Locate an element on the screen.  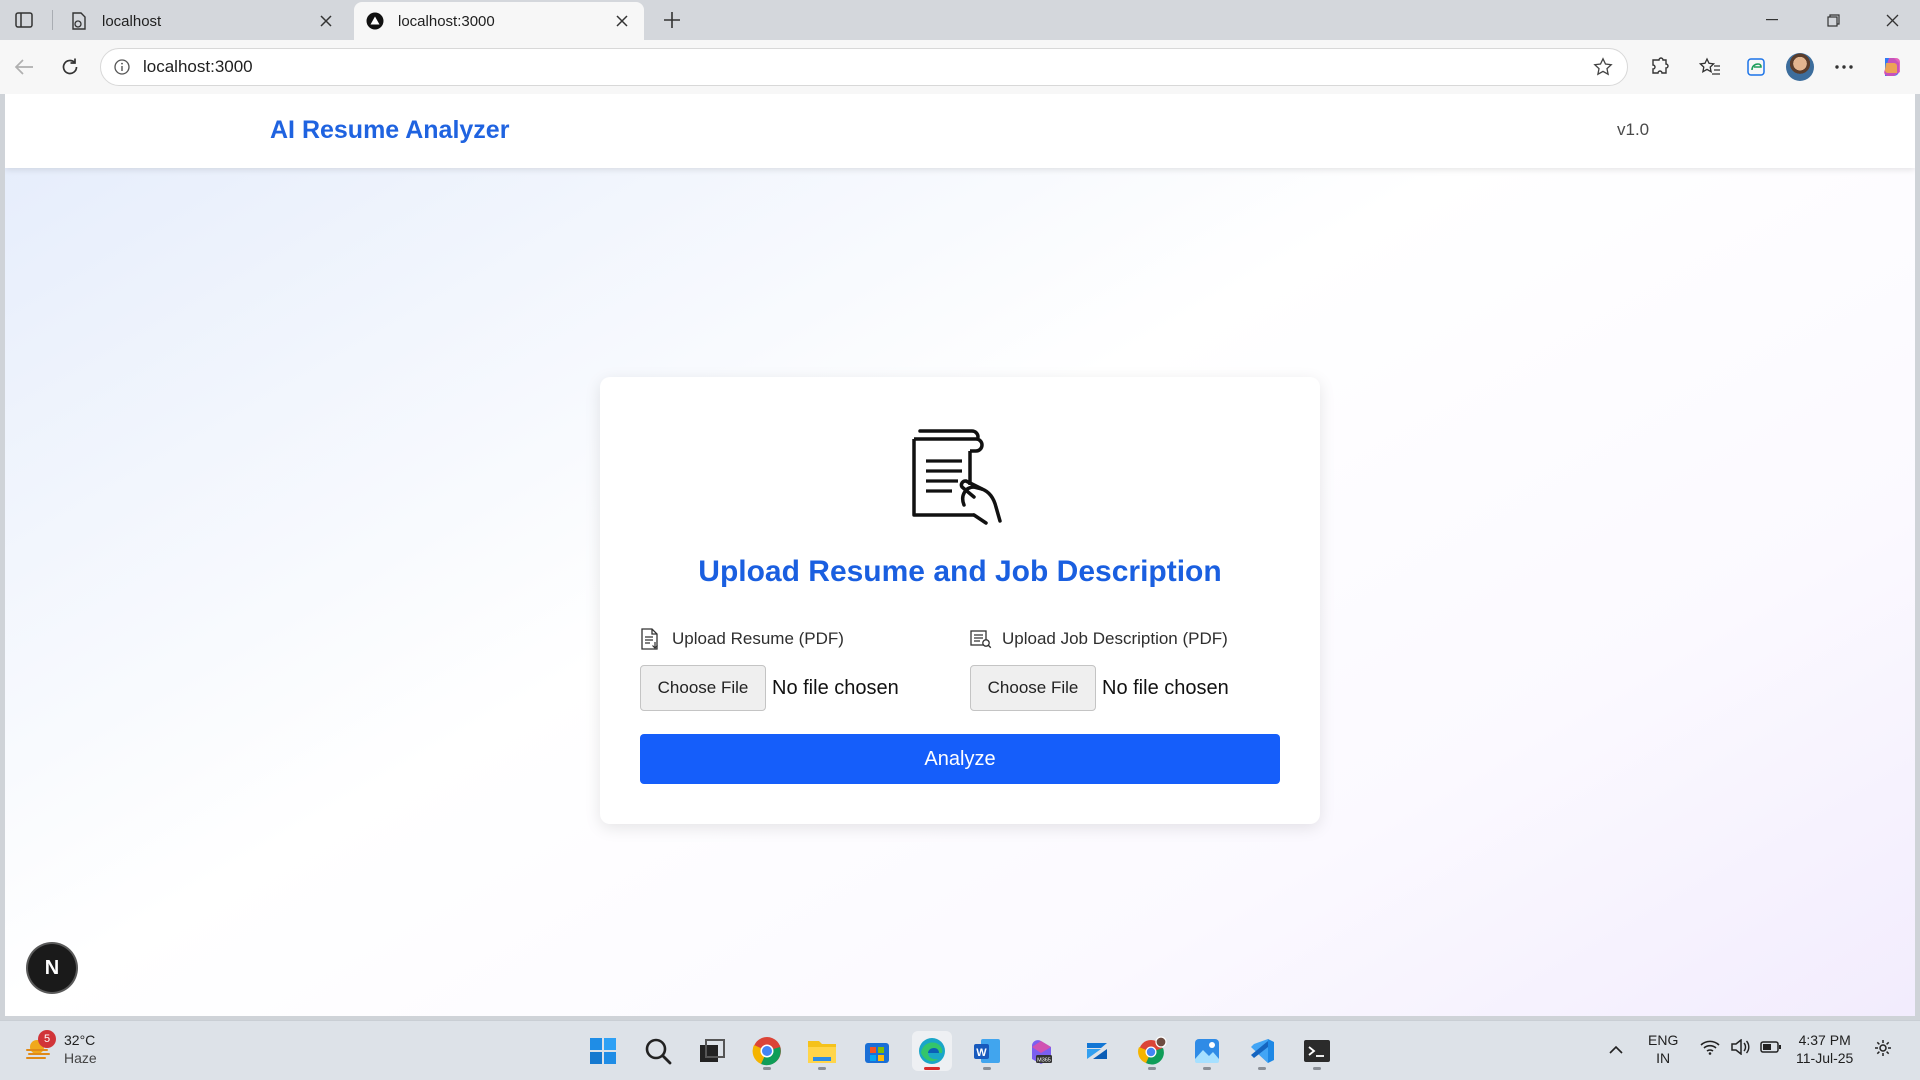
weather-alert-badge: 5 is located at coordinates (47, 1039).